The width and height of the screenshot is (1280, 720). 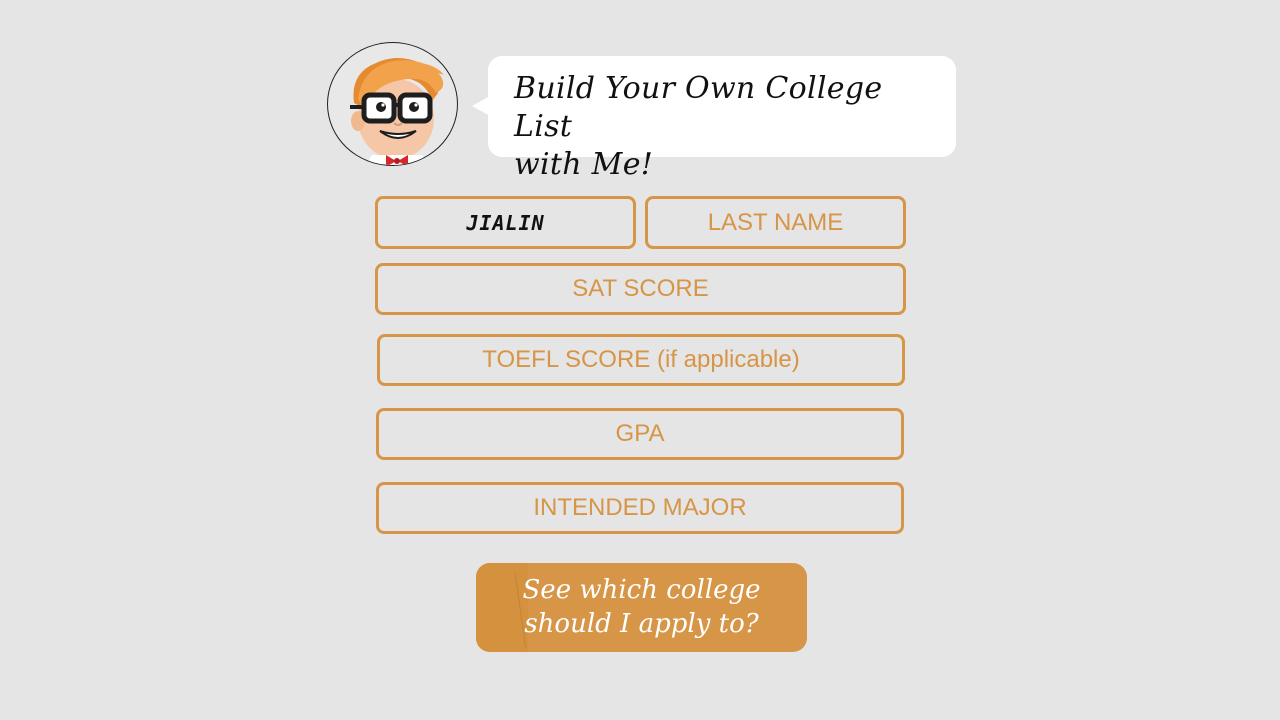 What do you see at coordinates (392, 104) in the screenshot?
I see `nerd-mascot-avatar-icon` at bounding box center [392, 104].